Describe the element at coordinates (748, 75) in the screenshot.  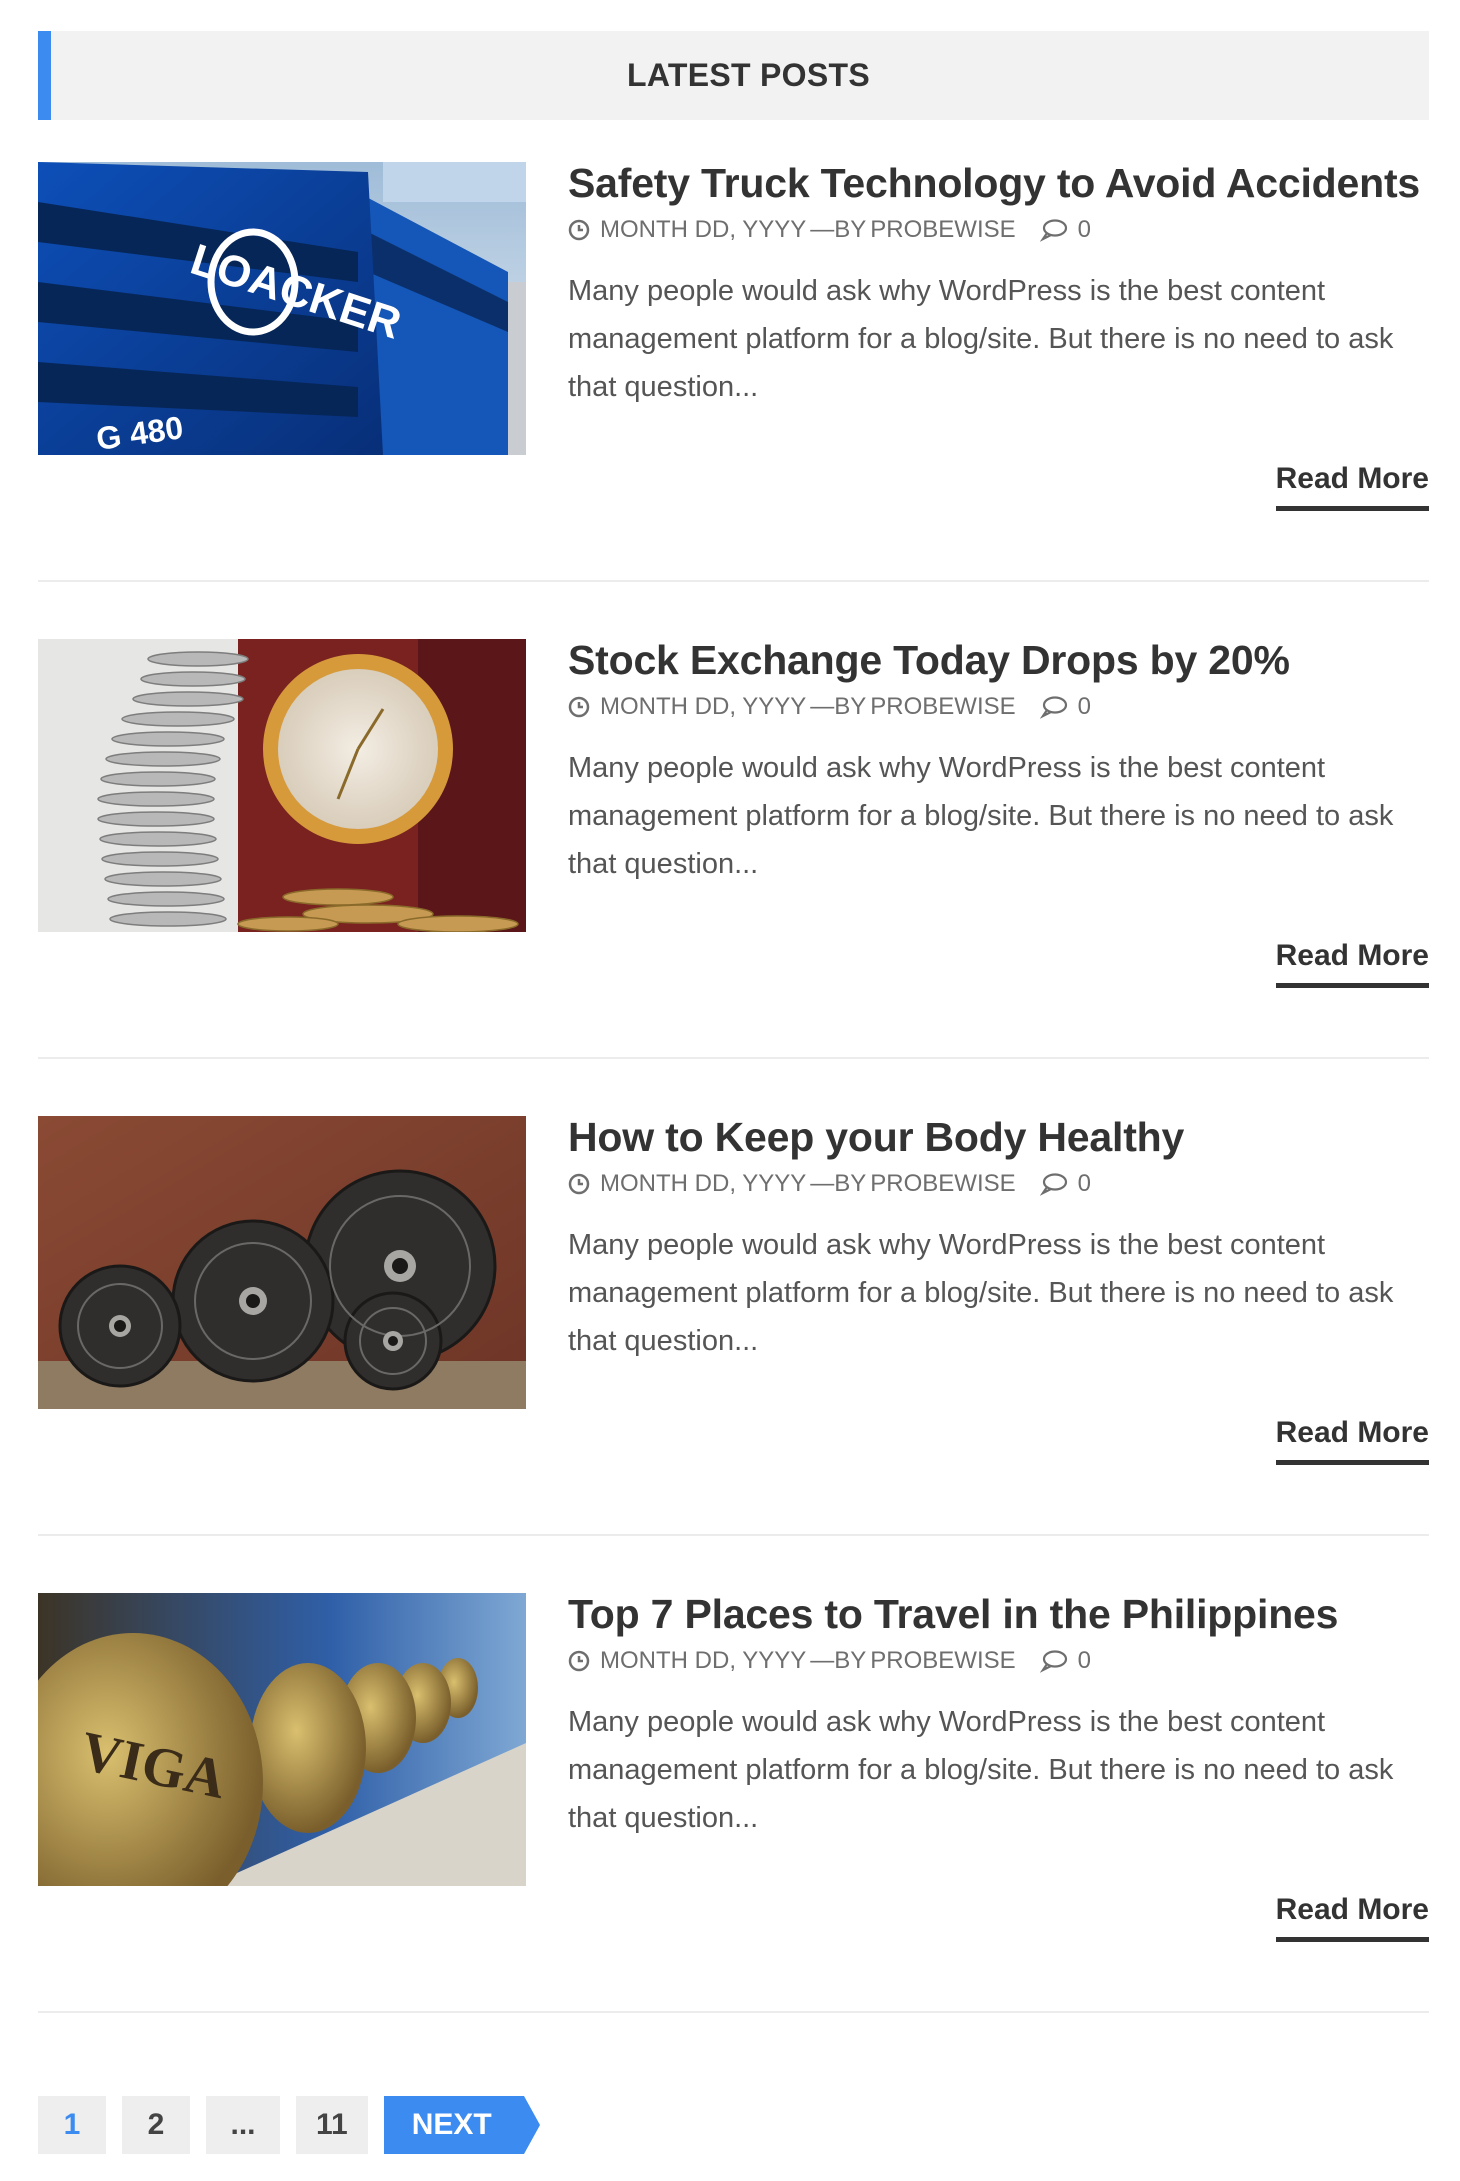
I see `section-title: LATEST POSTS` at that location.